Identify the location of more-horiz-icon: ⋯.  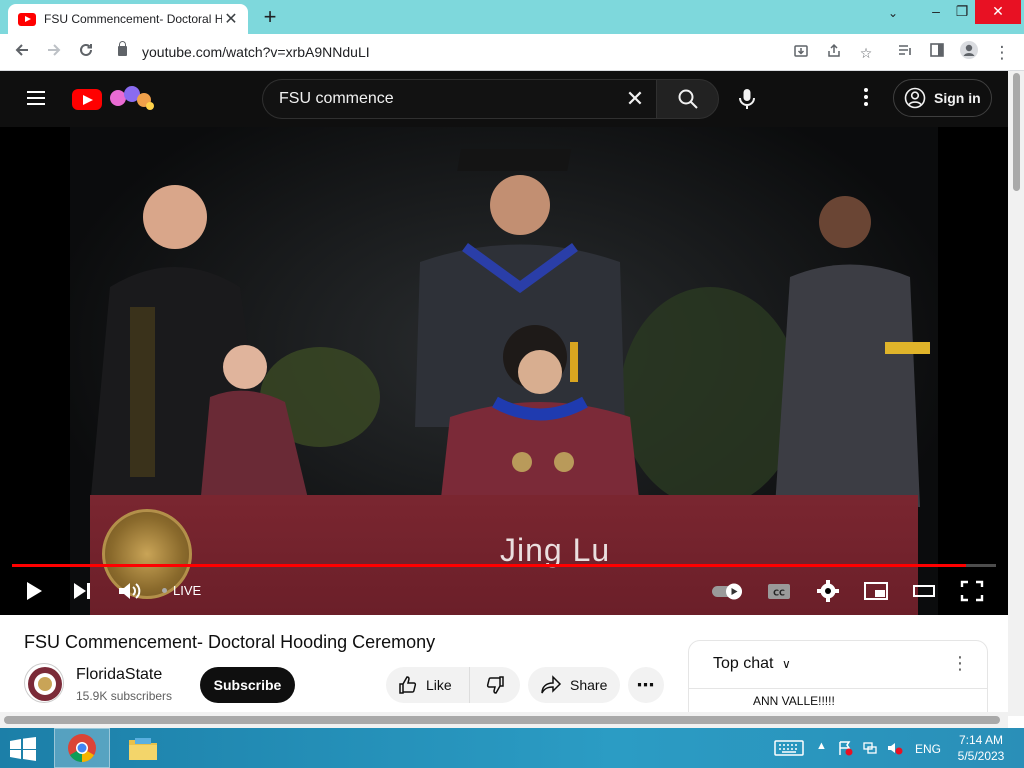
(646, 684).